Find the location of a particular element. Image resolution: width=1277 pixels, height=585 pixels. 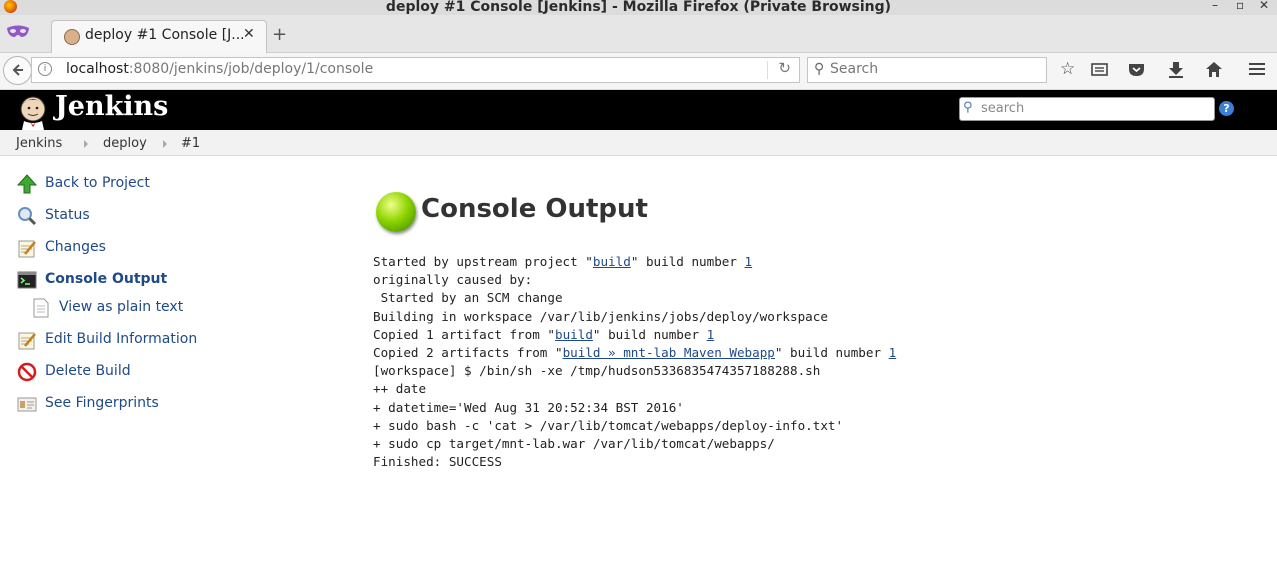

jenkins-header: Jenkins ⚲ search ? is located at coordinates (638, 110).